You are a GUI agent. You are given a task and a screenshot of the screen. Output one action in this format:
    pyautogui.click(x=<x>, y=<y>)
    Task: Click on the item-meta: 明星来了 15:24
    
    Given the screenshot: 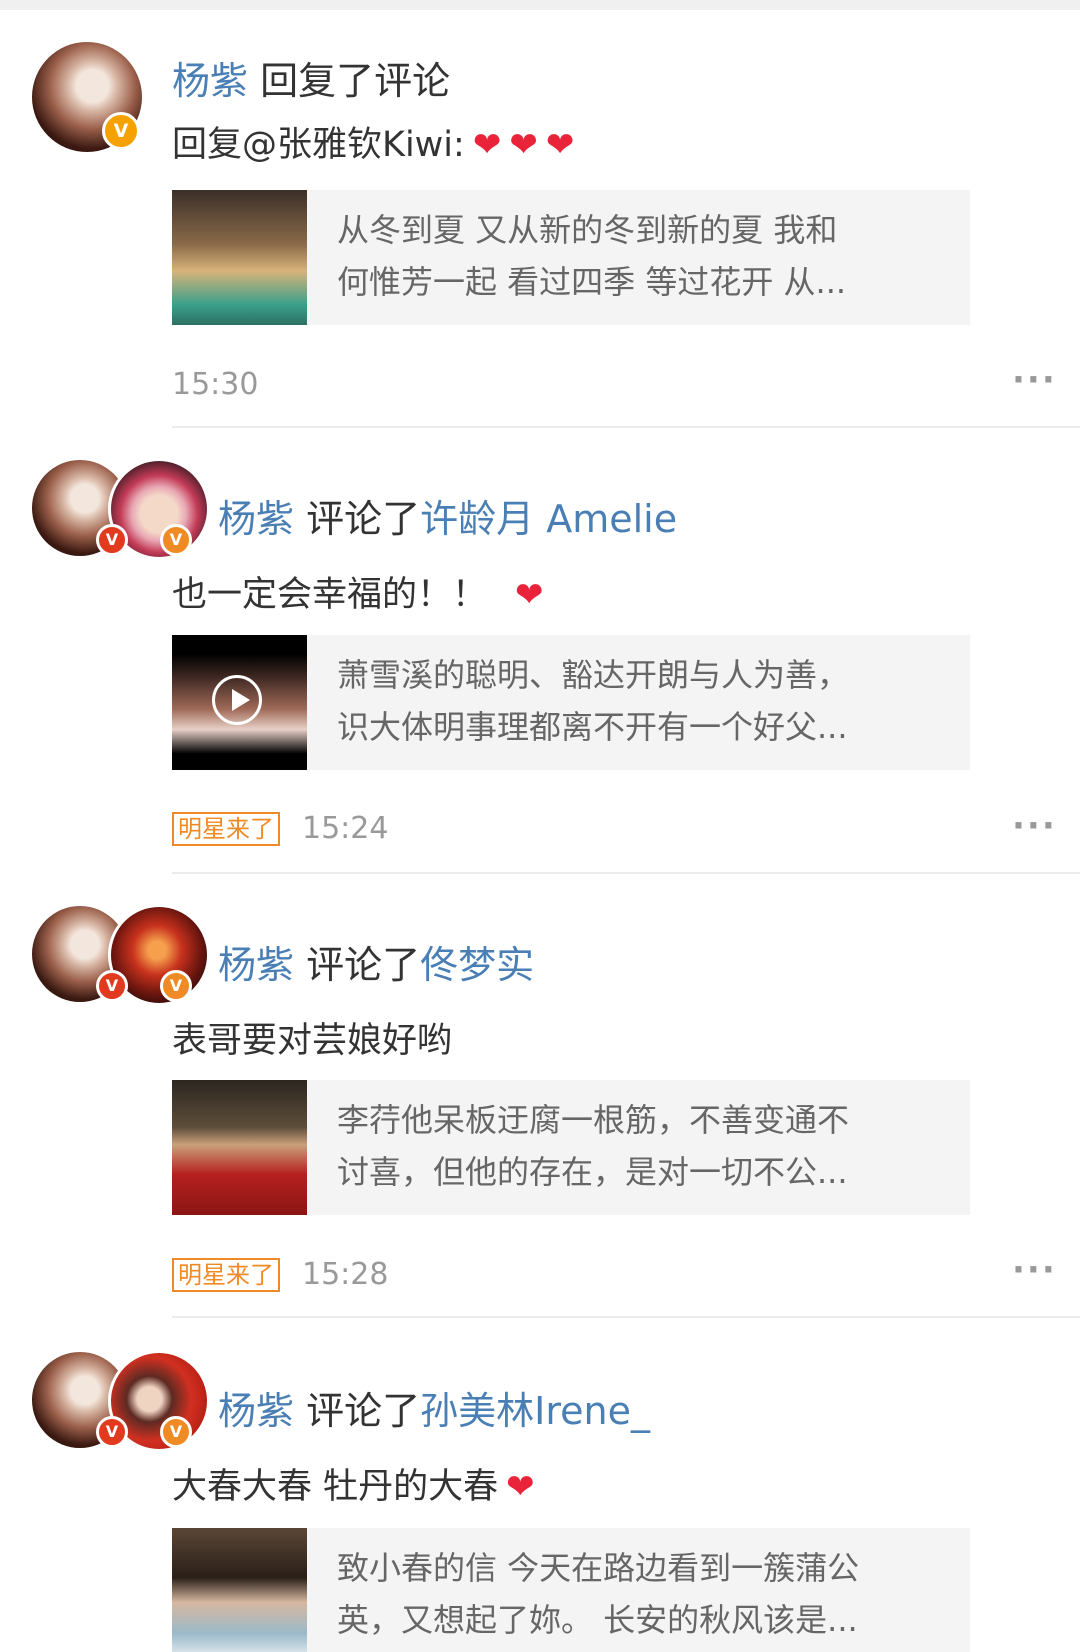 What is the action you would take?
    pyautogui.click(x=280, y=828)
    